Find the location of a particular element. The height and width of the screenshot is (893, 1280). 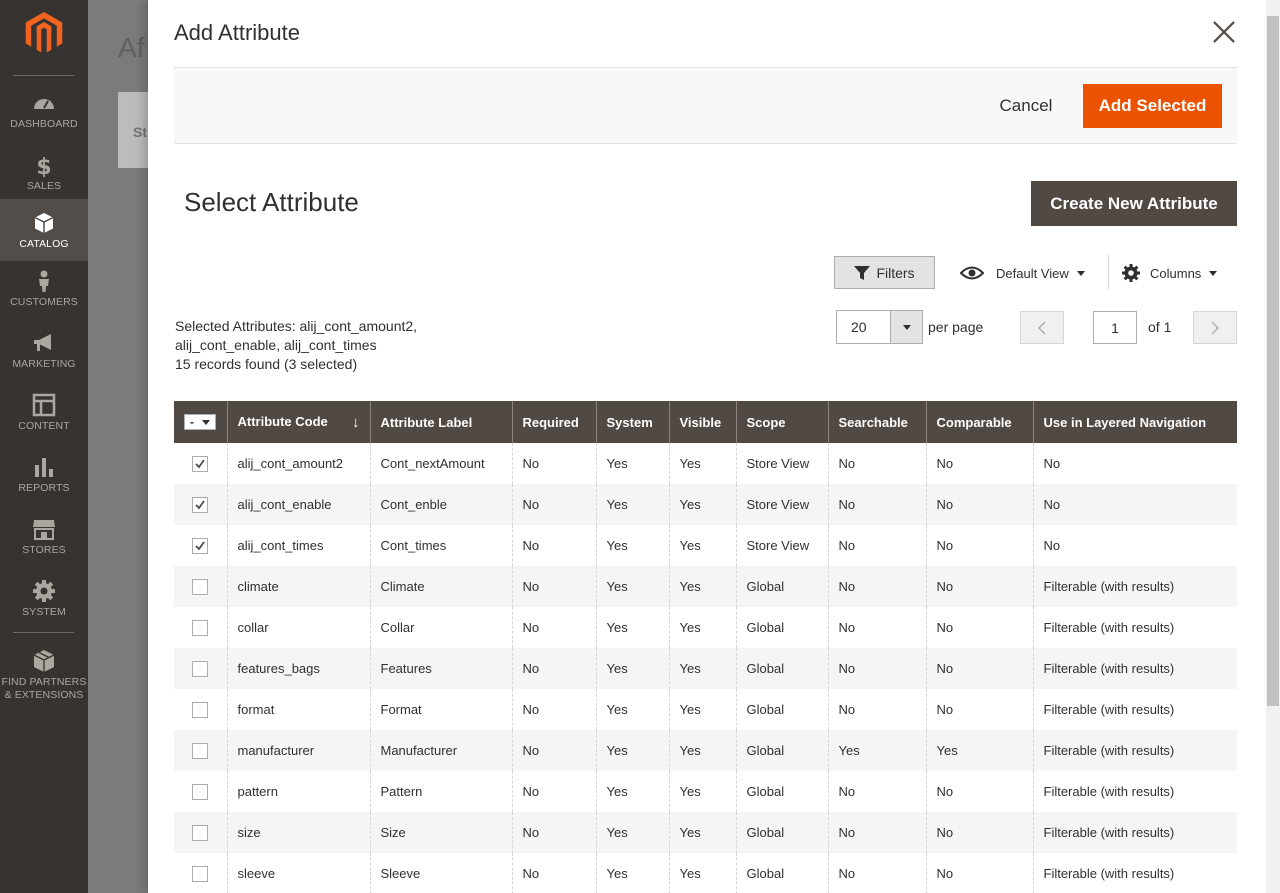

cell-attribute-code: alij_cont_enable is located at coordinates (298, 504).